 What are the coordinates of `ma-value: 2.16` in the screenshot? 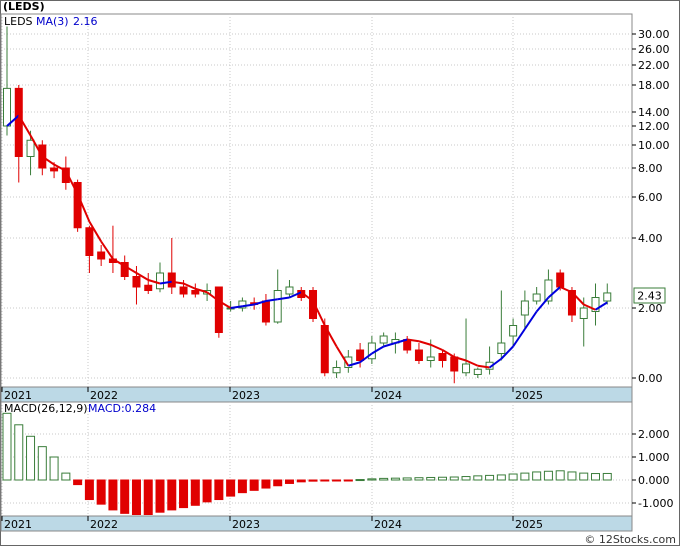 It's located at (85, 21).